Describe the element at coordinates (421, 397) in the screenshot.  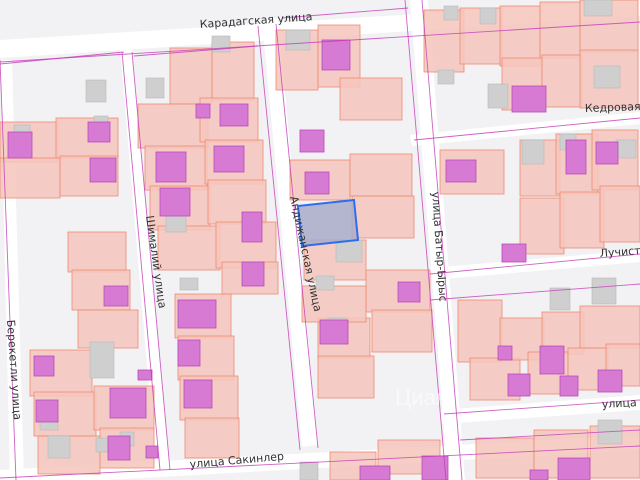
I see `watermark-text: Циан` at that location.